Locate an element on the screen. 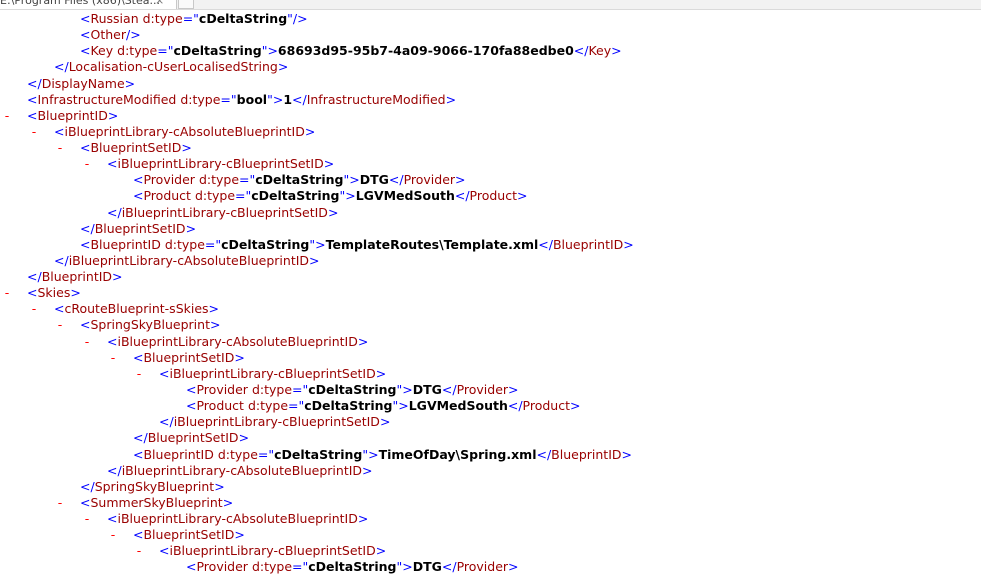 This screenshot has height=578, width=981. xml-tag-name: DisplayName is located at coordinates (83, 83).